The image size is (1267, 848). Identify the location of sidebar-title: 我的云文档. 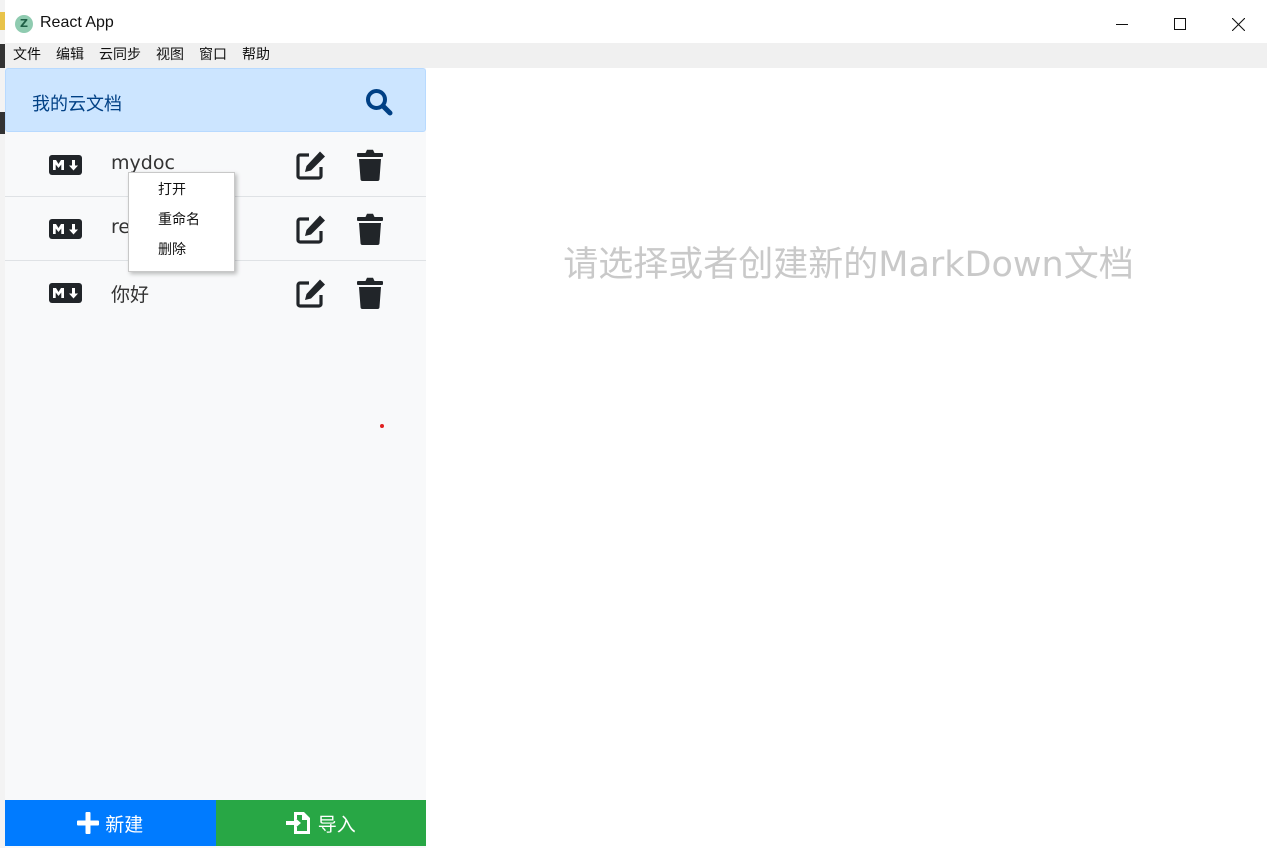
(77, 104).